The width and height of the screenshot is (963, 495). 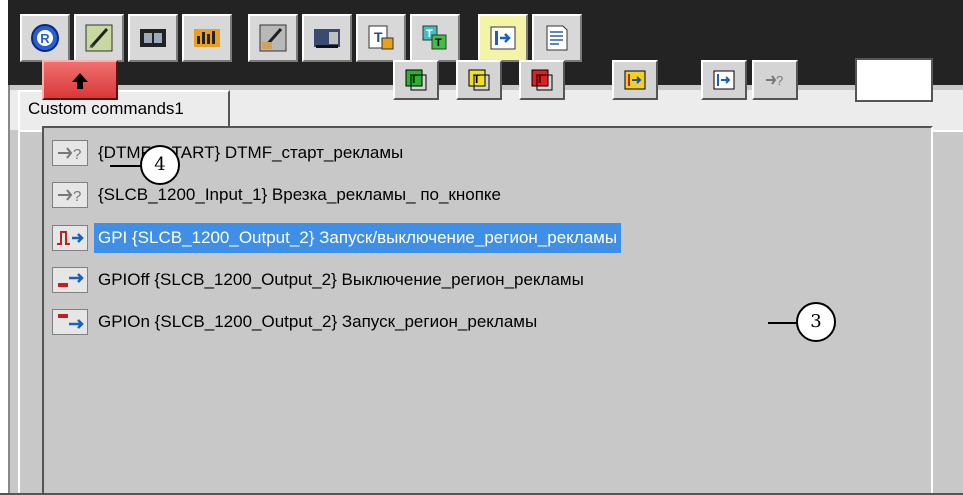 I want to click on add-command-button, so click(x=724, y=80).